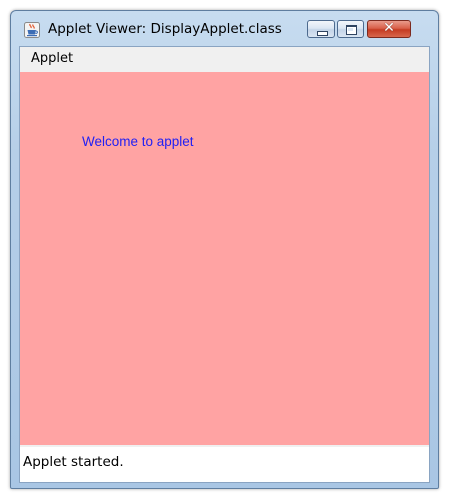 Image resolution: width=455 pixels, height=499 pixels. I want to click on status-text: Applet started., so click(73, 462).